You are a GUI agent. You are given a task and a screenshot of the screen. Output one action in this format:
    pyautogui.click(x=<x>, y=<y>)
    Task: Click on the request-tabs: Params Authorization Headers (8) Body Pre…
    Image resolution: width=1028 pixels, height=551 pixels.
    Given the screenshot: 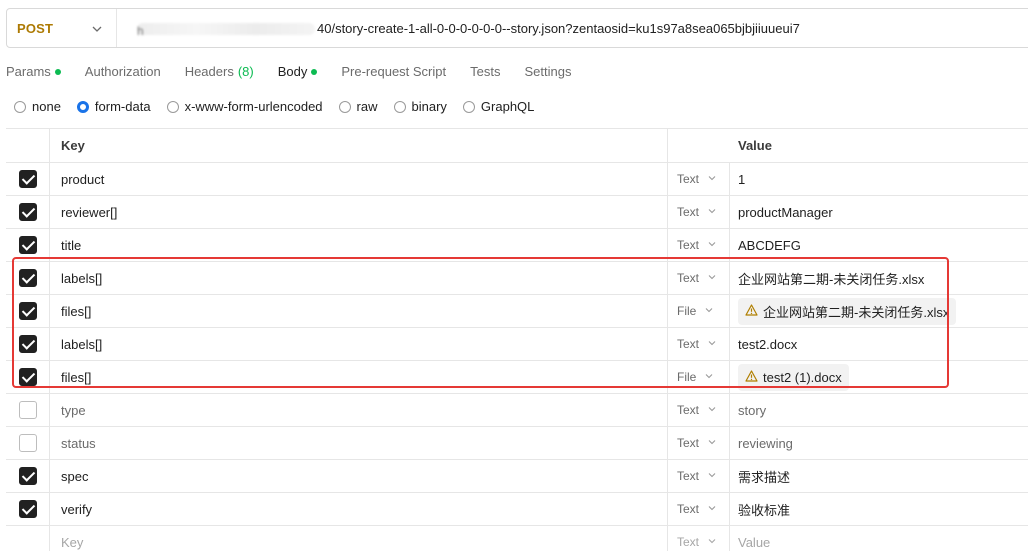 What is the action you would take?
    pyautogui.click(x=300, y=71)
    